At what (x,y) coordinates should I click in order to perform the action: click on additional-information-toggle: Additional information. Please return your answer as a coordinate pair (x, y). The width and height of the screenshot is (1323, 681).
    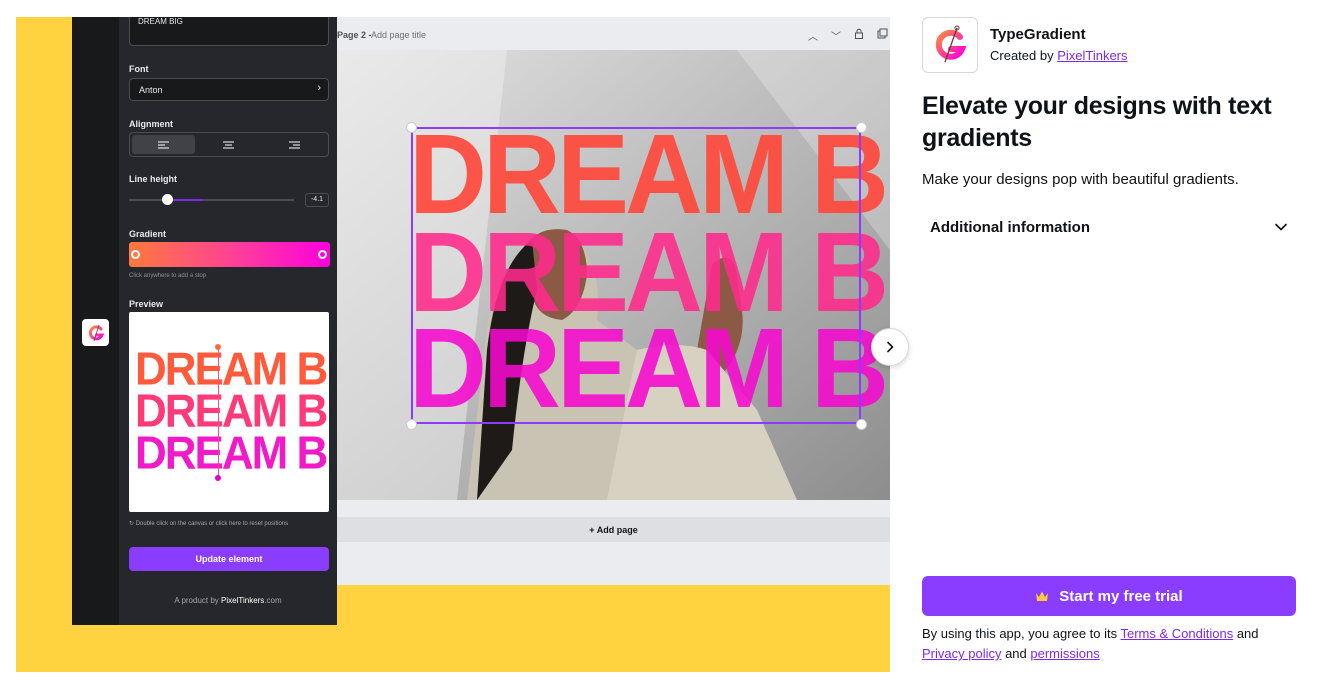
    Looking at the image, I should click on (1109, 227).